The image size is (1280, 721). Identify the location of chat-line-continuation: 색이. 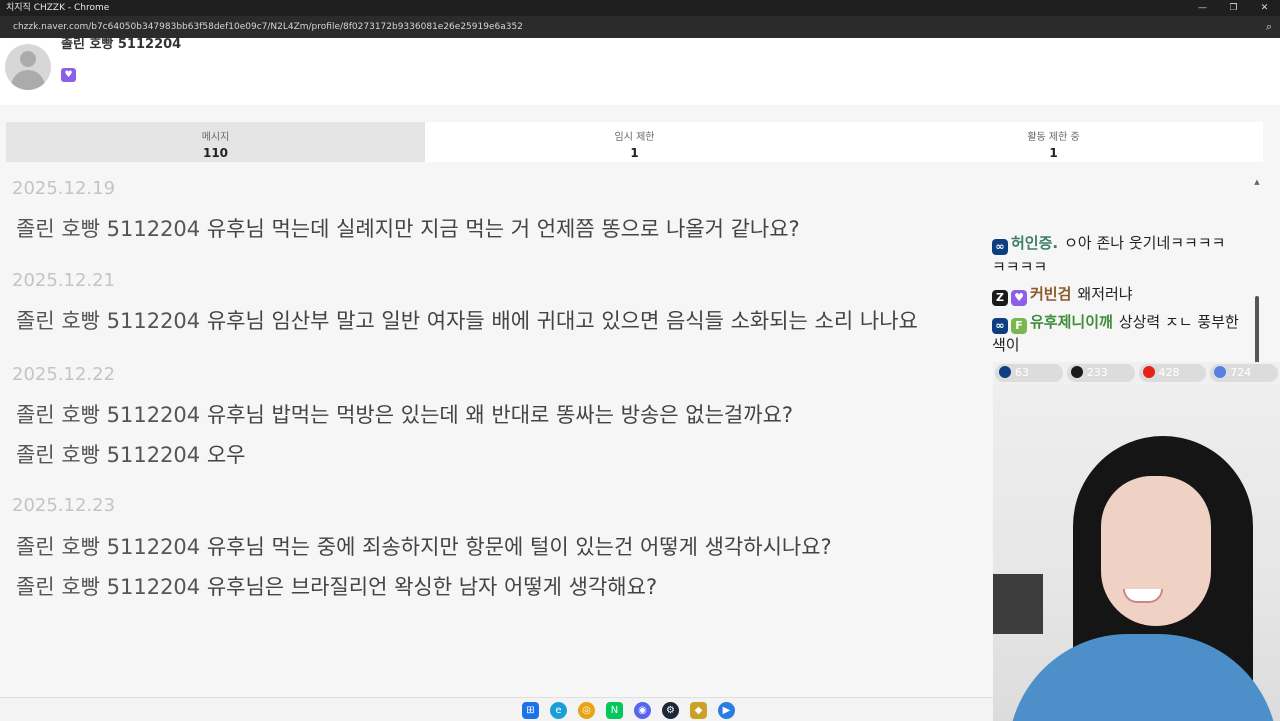
(1006, 344).